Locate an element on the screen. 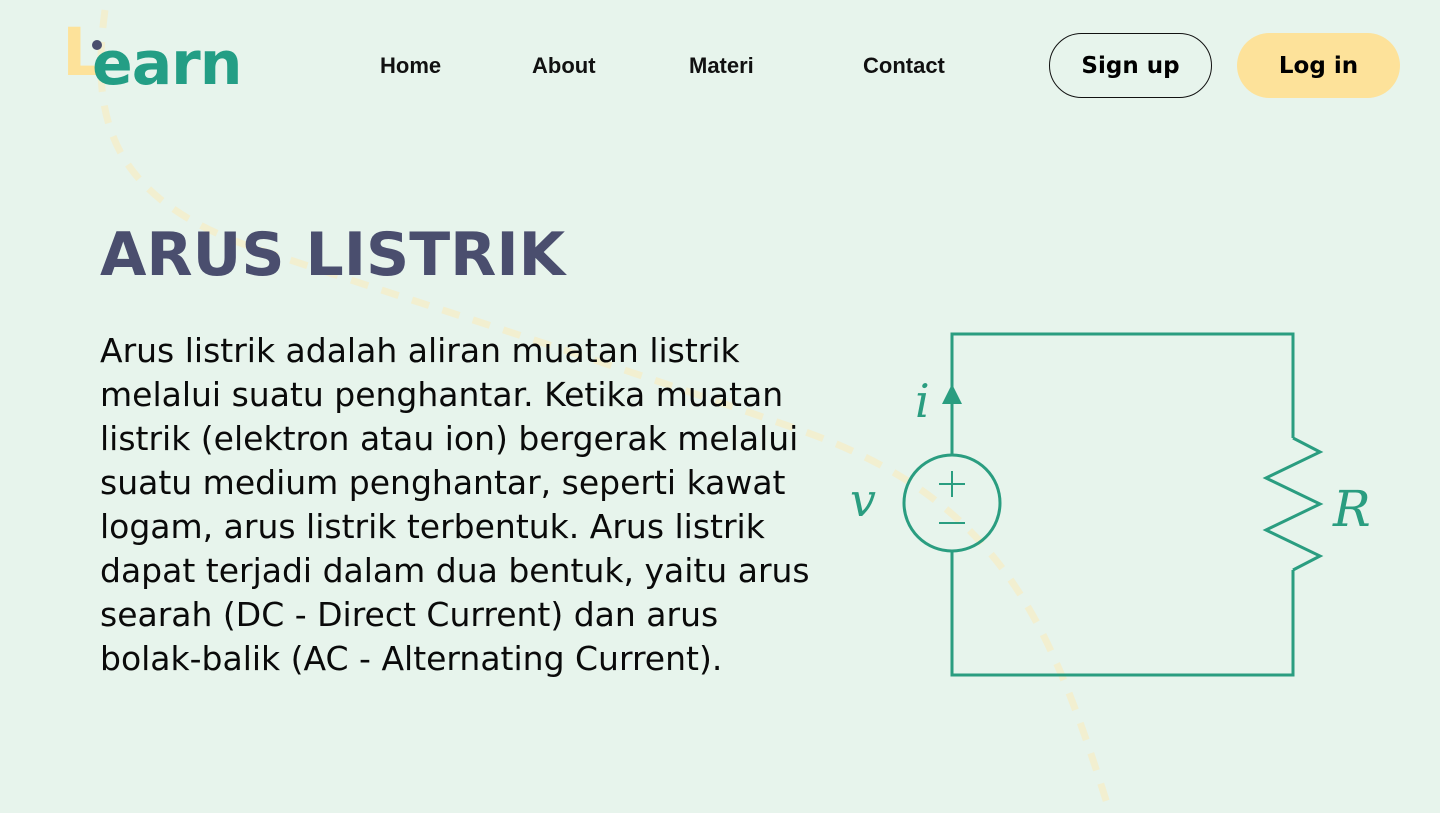  resistor-zigzag is located at coordinates (1293, 504).